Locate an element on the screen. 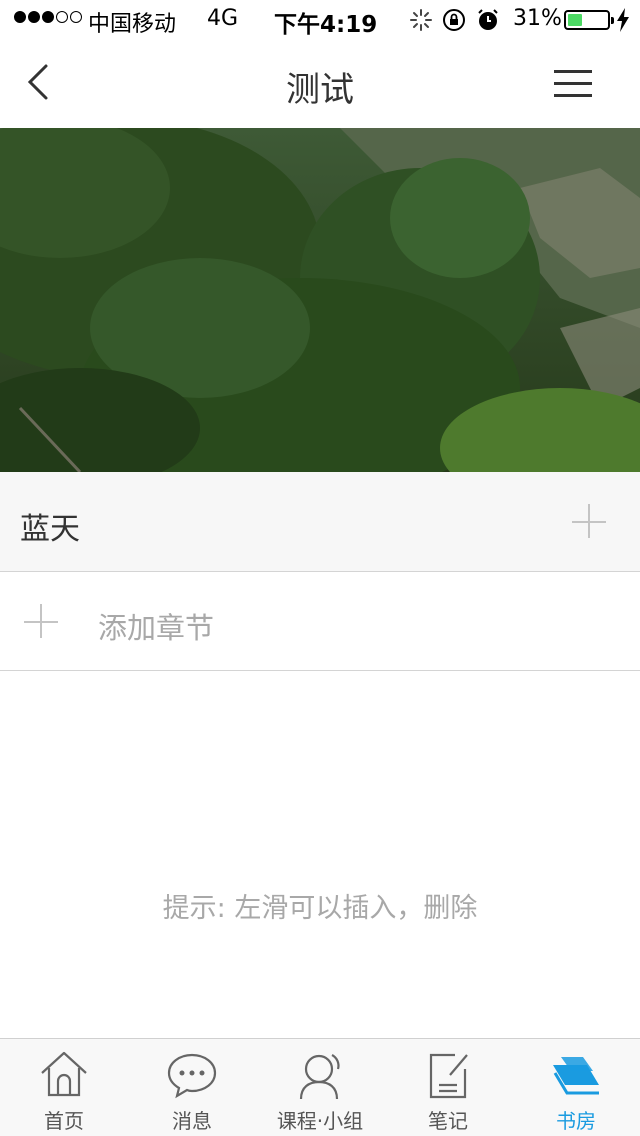 The height and width of the screenshot is (1136, 640). battery-icon is located at coordinates (589, 20).